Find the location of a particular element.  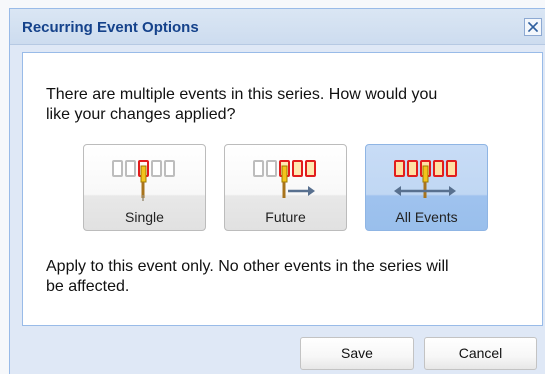

close-icon is located at coordinates (533, 27).